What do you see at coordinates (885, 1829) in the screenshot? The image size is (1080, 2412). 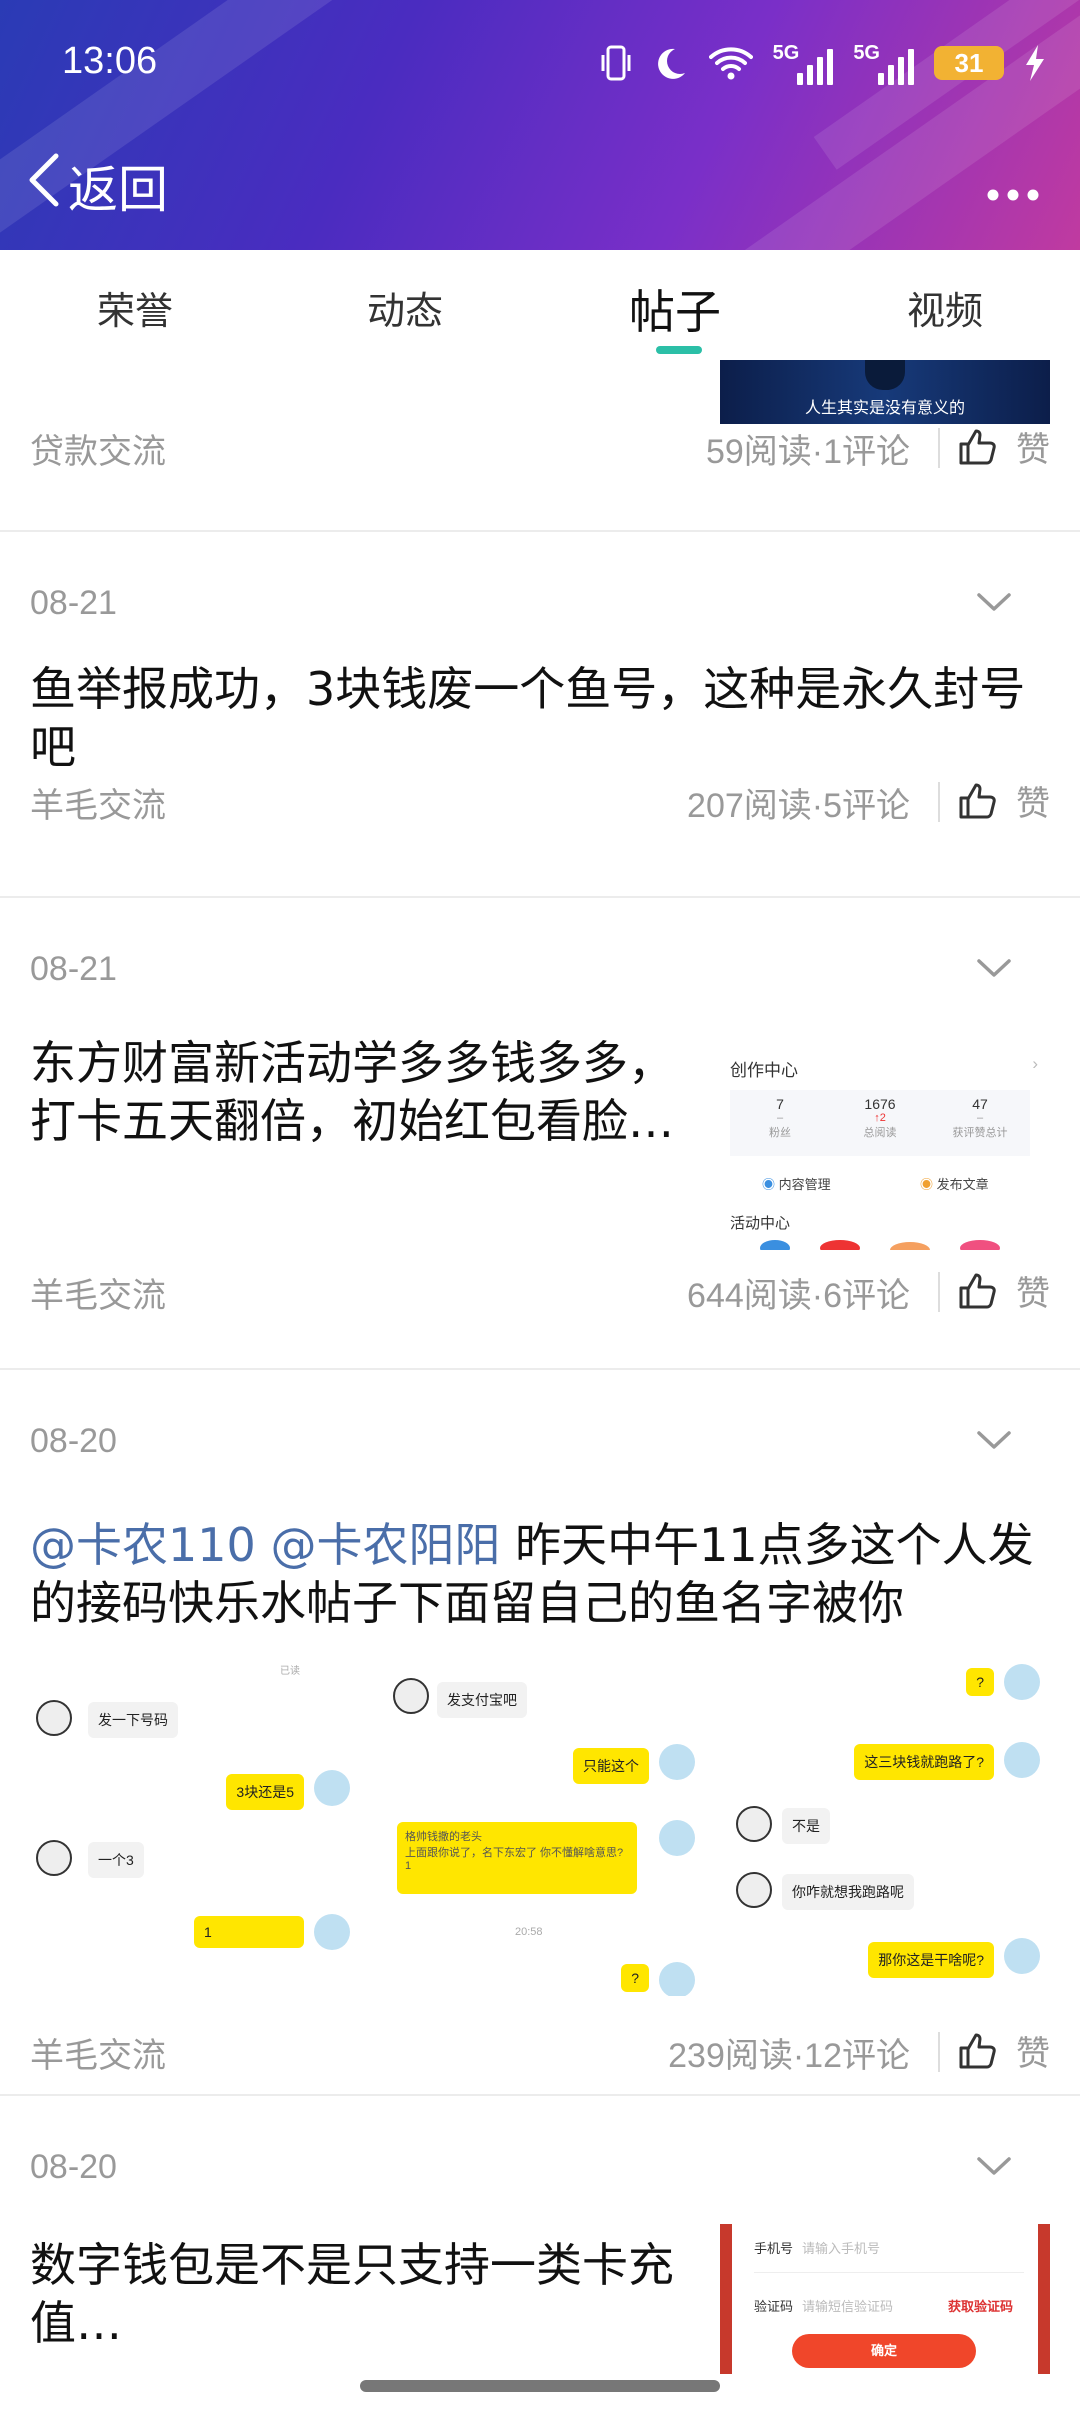 I see `chat-screenshot: ? 这三块钱就跑路了? 不是 你咋就想我跑路呢 那你这是干啥呢?` at bounding box center [885, 1829].